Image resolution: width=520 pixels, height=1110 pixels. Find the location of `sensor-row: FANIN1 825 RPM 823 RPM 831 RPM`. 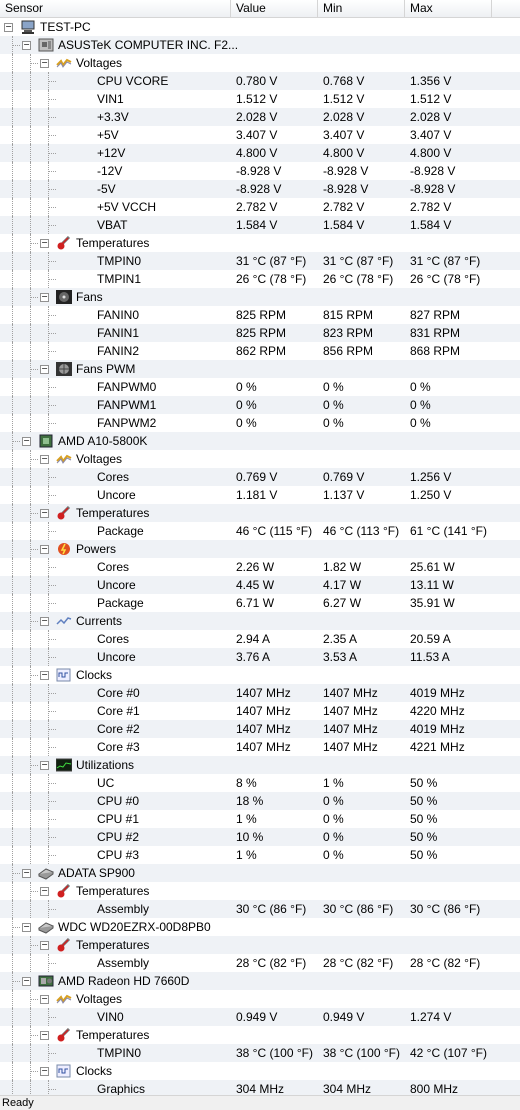

sensor-row: FANIN1 825 RPM 823 RPM 831 RPM is located at coordinates (260, 333).